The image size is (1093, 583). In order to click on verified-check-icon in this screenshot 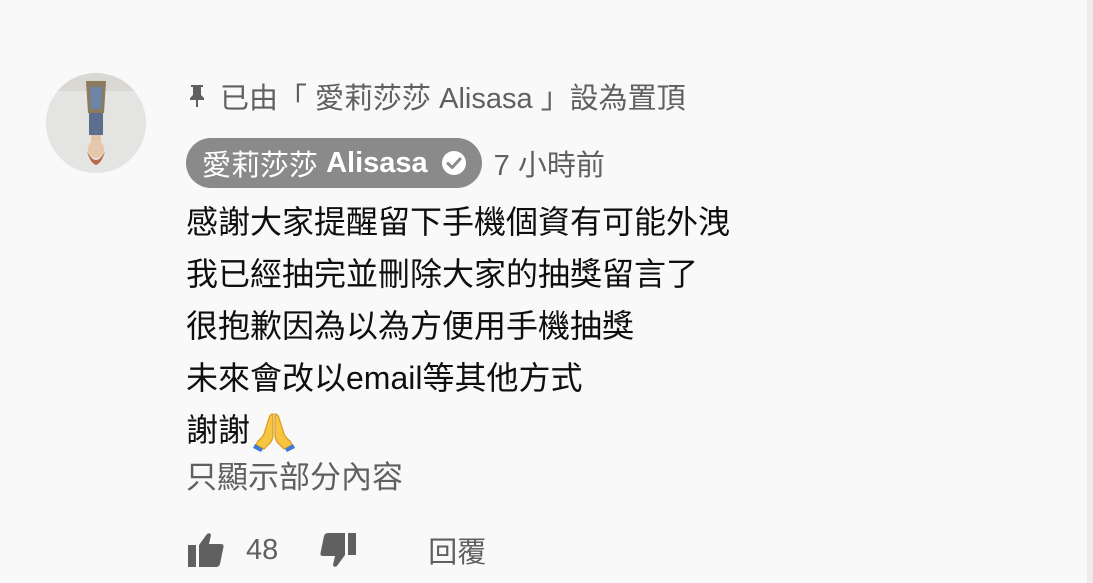, I will do `click(454, 163)`.